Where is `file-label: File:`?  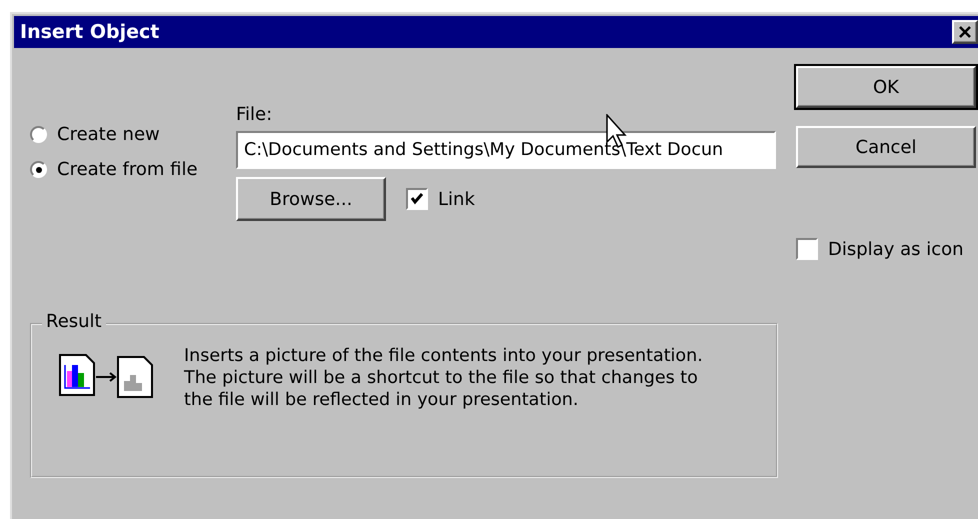 file-label: File: is located at coordinates (255, 114).